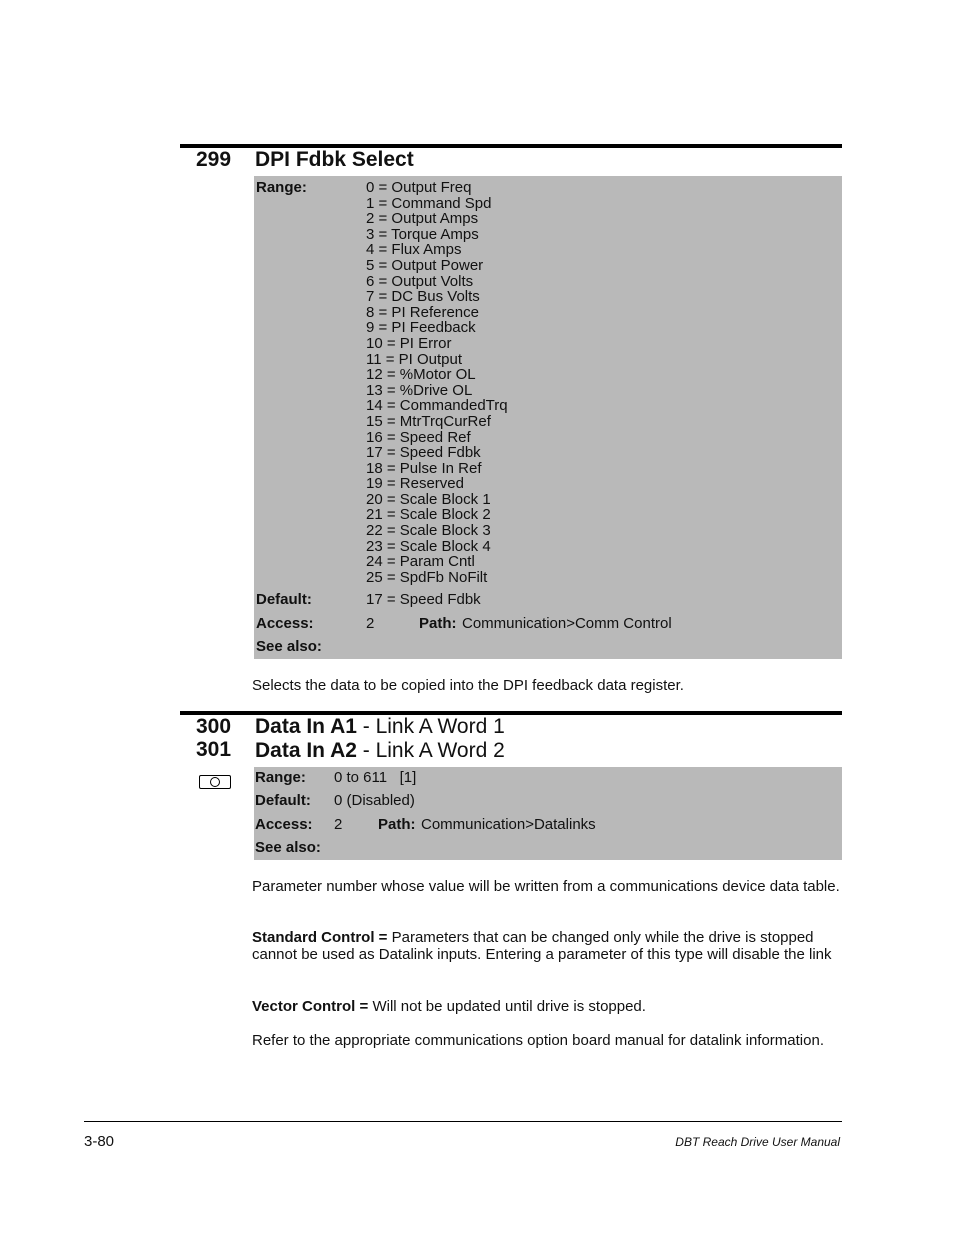  What do you see at coordinates (418, 437) in the screenshot?
I see `range-option: 16 = Speed Ref` at bounding box center [418, 437].